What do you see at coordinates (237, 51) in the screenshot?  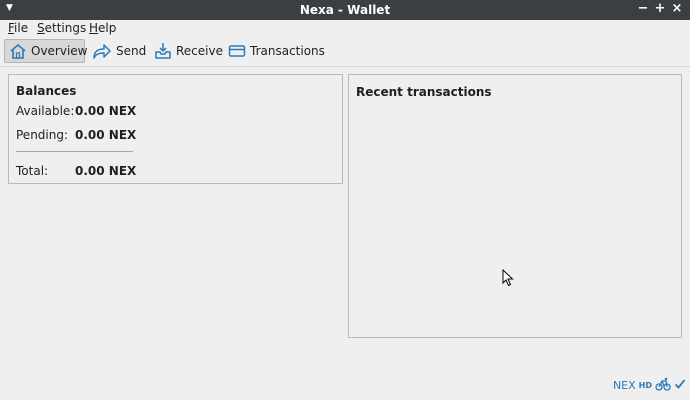 I see `transactions-card-icon` at bounding box center [237, 51].